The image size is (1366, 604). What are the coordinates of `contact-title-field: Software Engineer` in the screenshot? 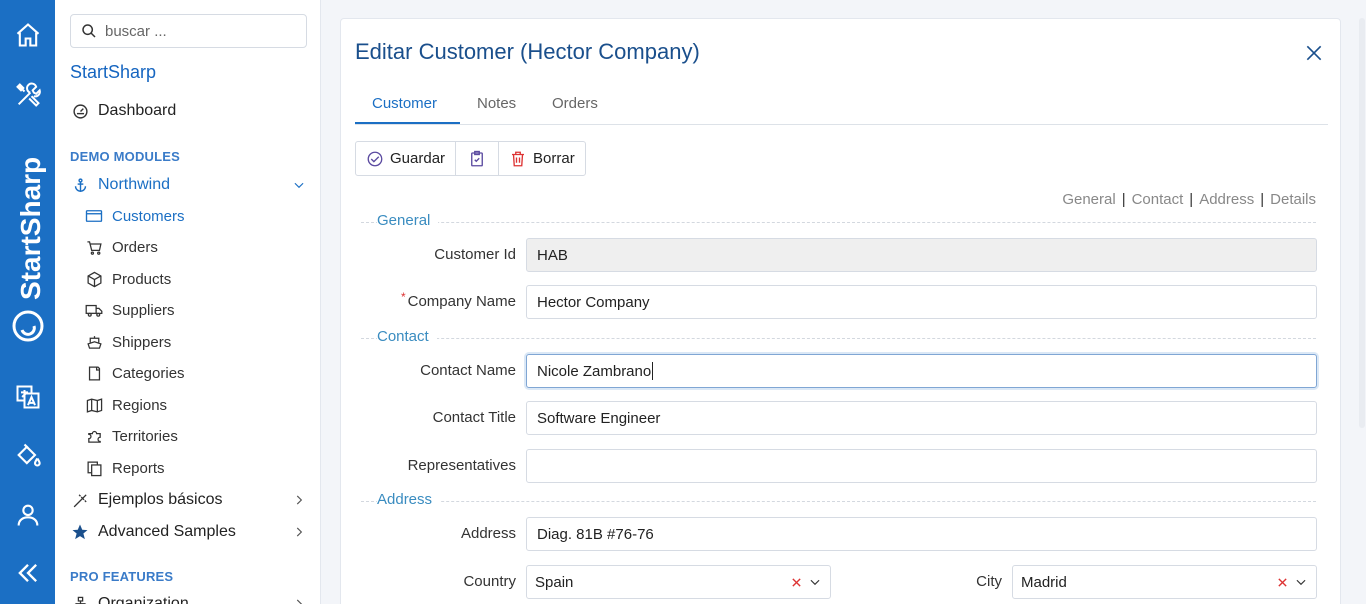 It's located at (921, 418).